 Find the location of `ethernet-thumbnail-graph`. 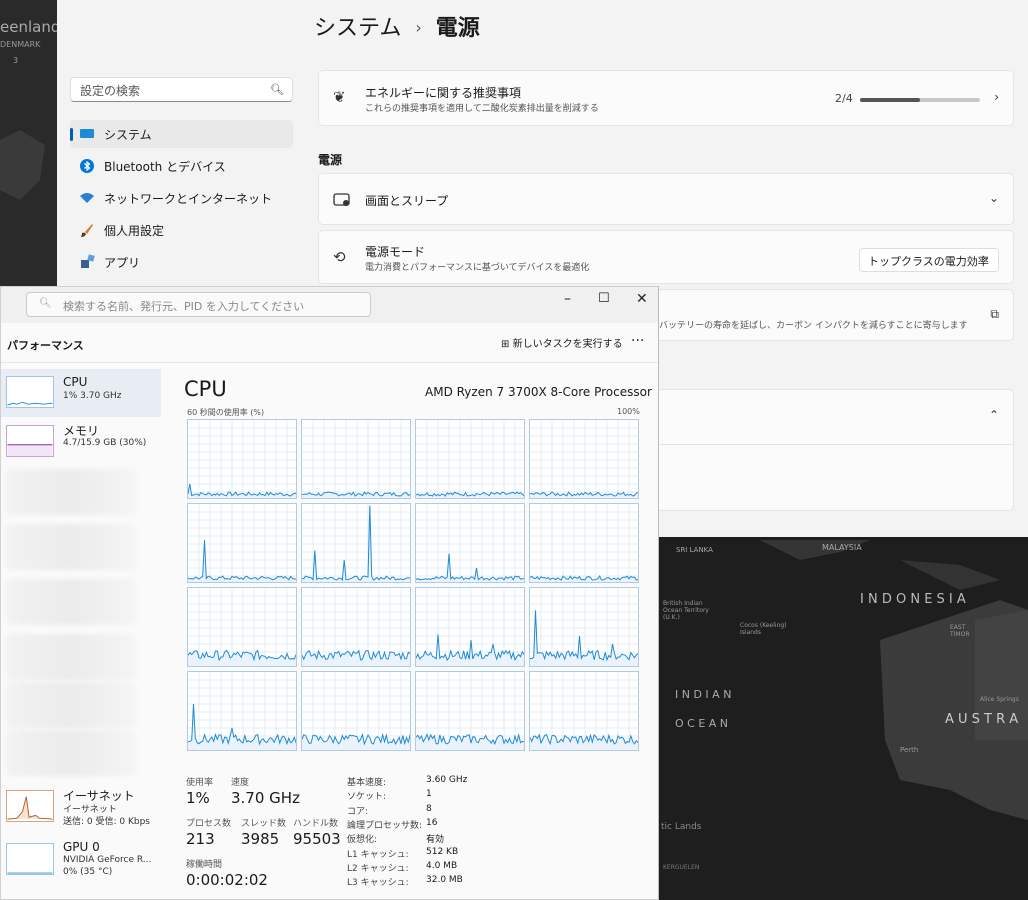

ethernet-thumbnail-graph is located at coordinates (30, 806).